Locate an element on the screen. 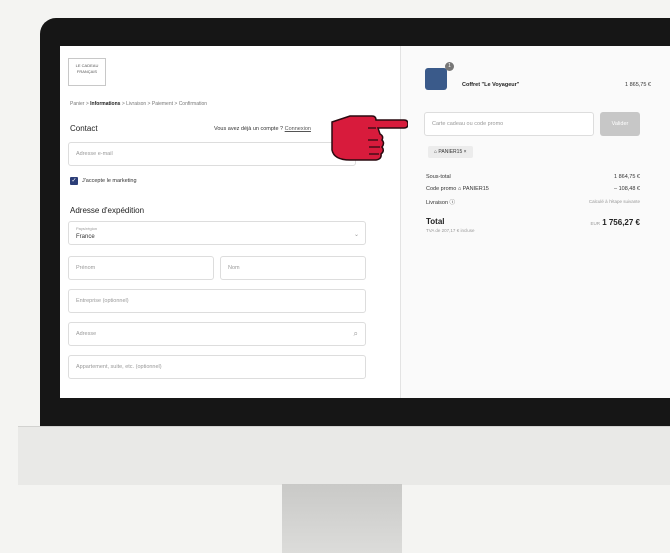  breadcrumb-confirmation: Confirmation is located at coordinates (193, 104).